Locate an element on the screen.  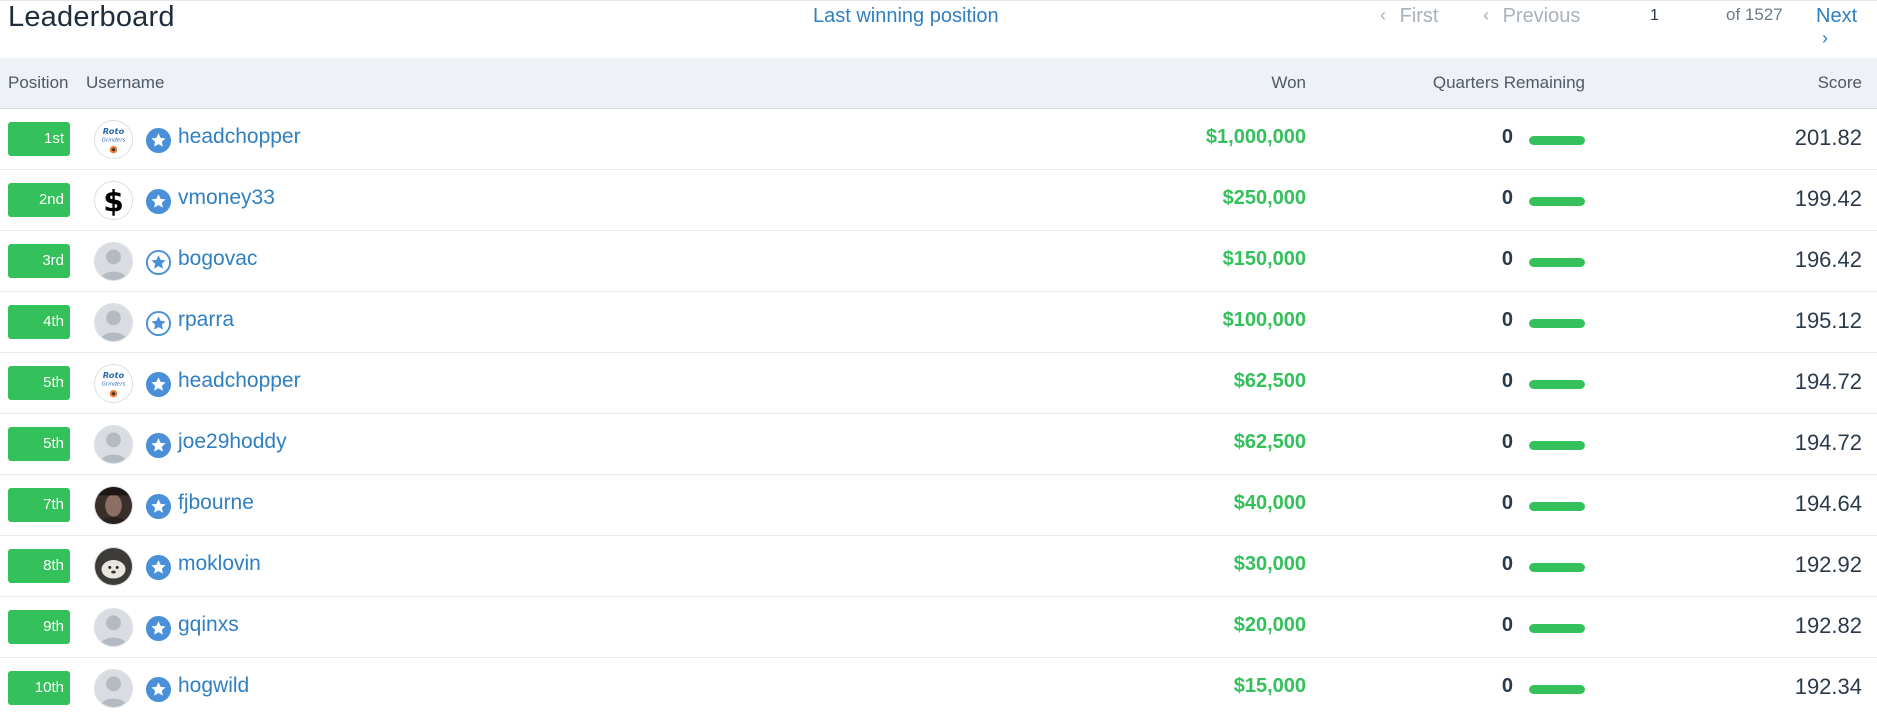
table-row: 10th hogwild $15,000 0 192.34 is located at coordinates (938, 686).